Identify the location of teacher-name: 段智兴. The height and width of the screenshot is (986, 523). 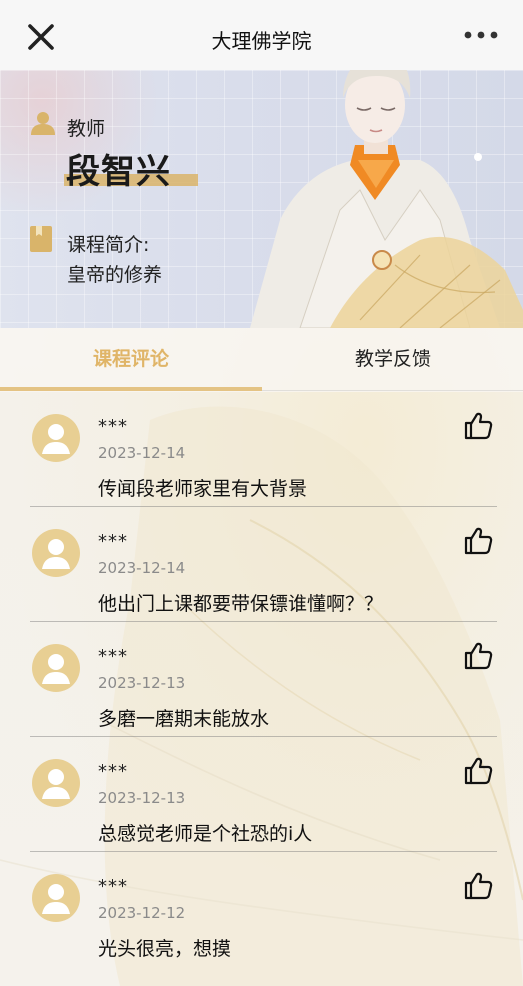
(118, 172).